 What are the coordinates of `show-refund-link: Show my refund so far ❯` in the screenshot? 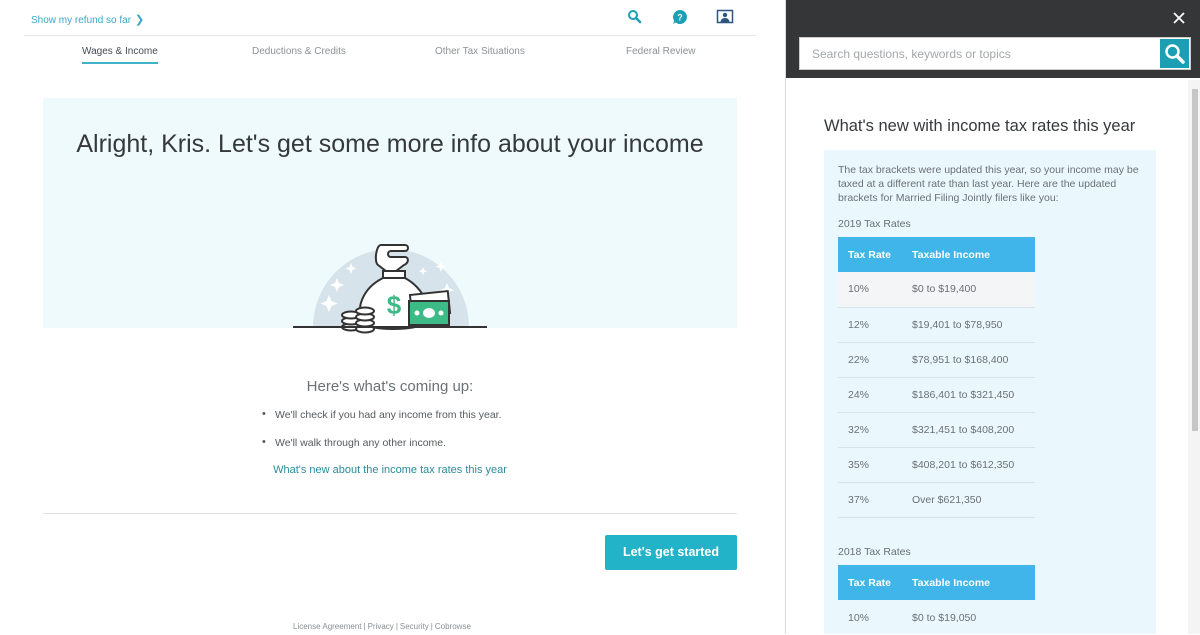 It's located at (87, 19).